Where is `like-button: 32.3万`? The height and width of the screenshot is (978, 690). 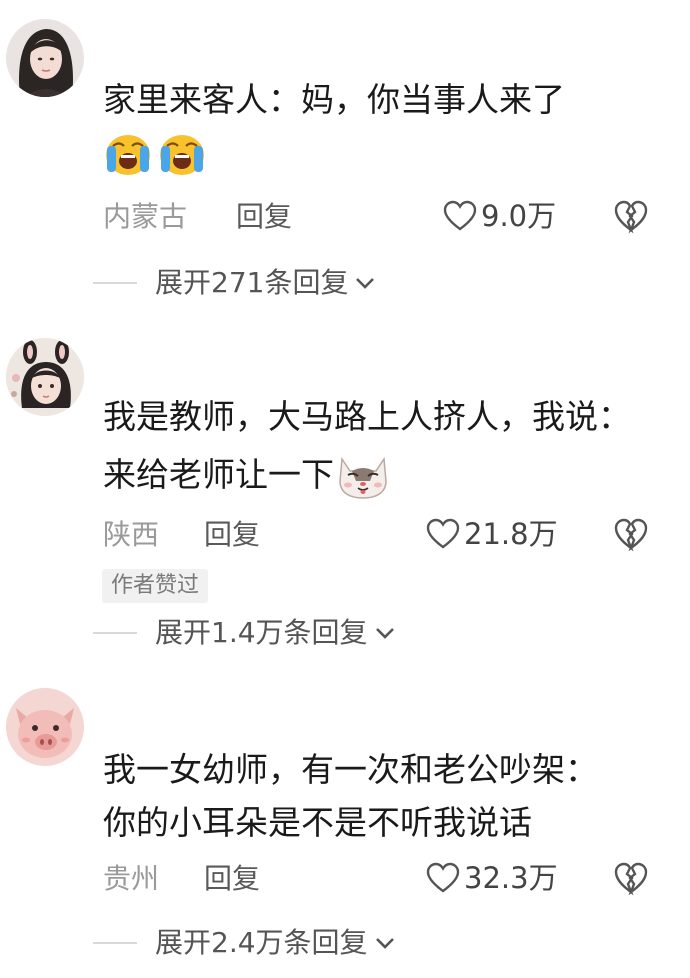 like-button: 32.3万 is located at coordinates (492, 878).